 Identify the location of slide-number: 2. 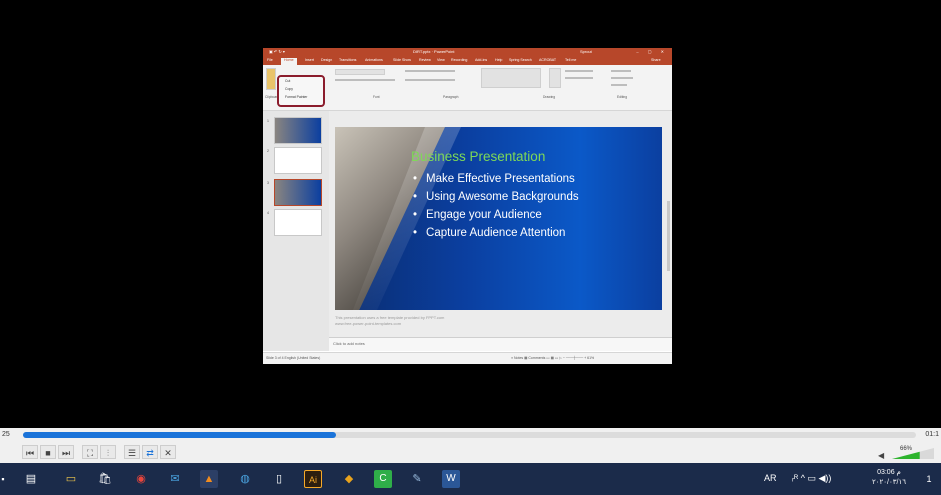
(268, 151).